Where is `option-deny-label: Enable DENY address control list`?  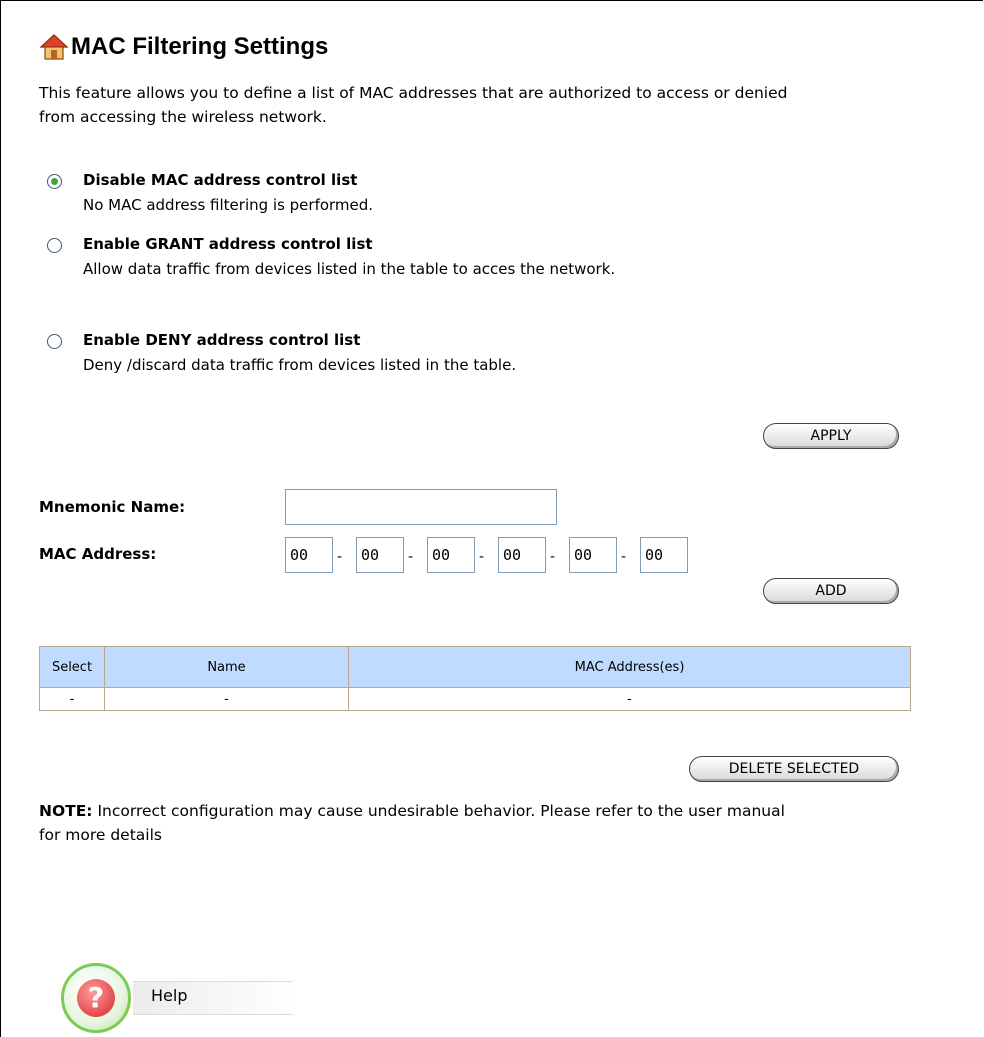
option-deny-label: Enable DENY address control list is located at coordinates (222, 340).